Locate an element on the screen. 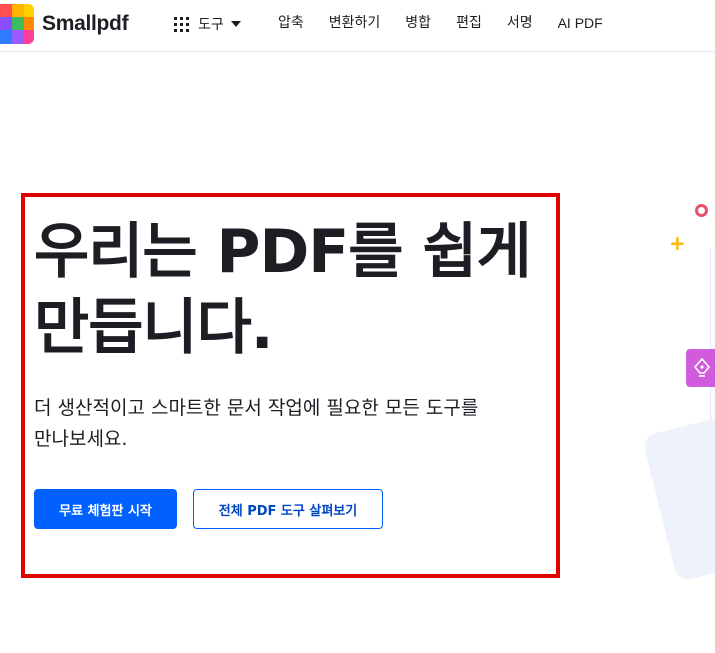  pen-nib-icon is located at coordinates (700, 368).